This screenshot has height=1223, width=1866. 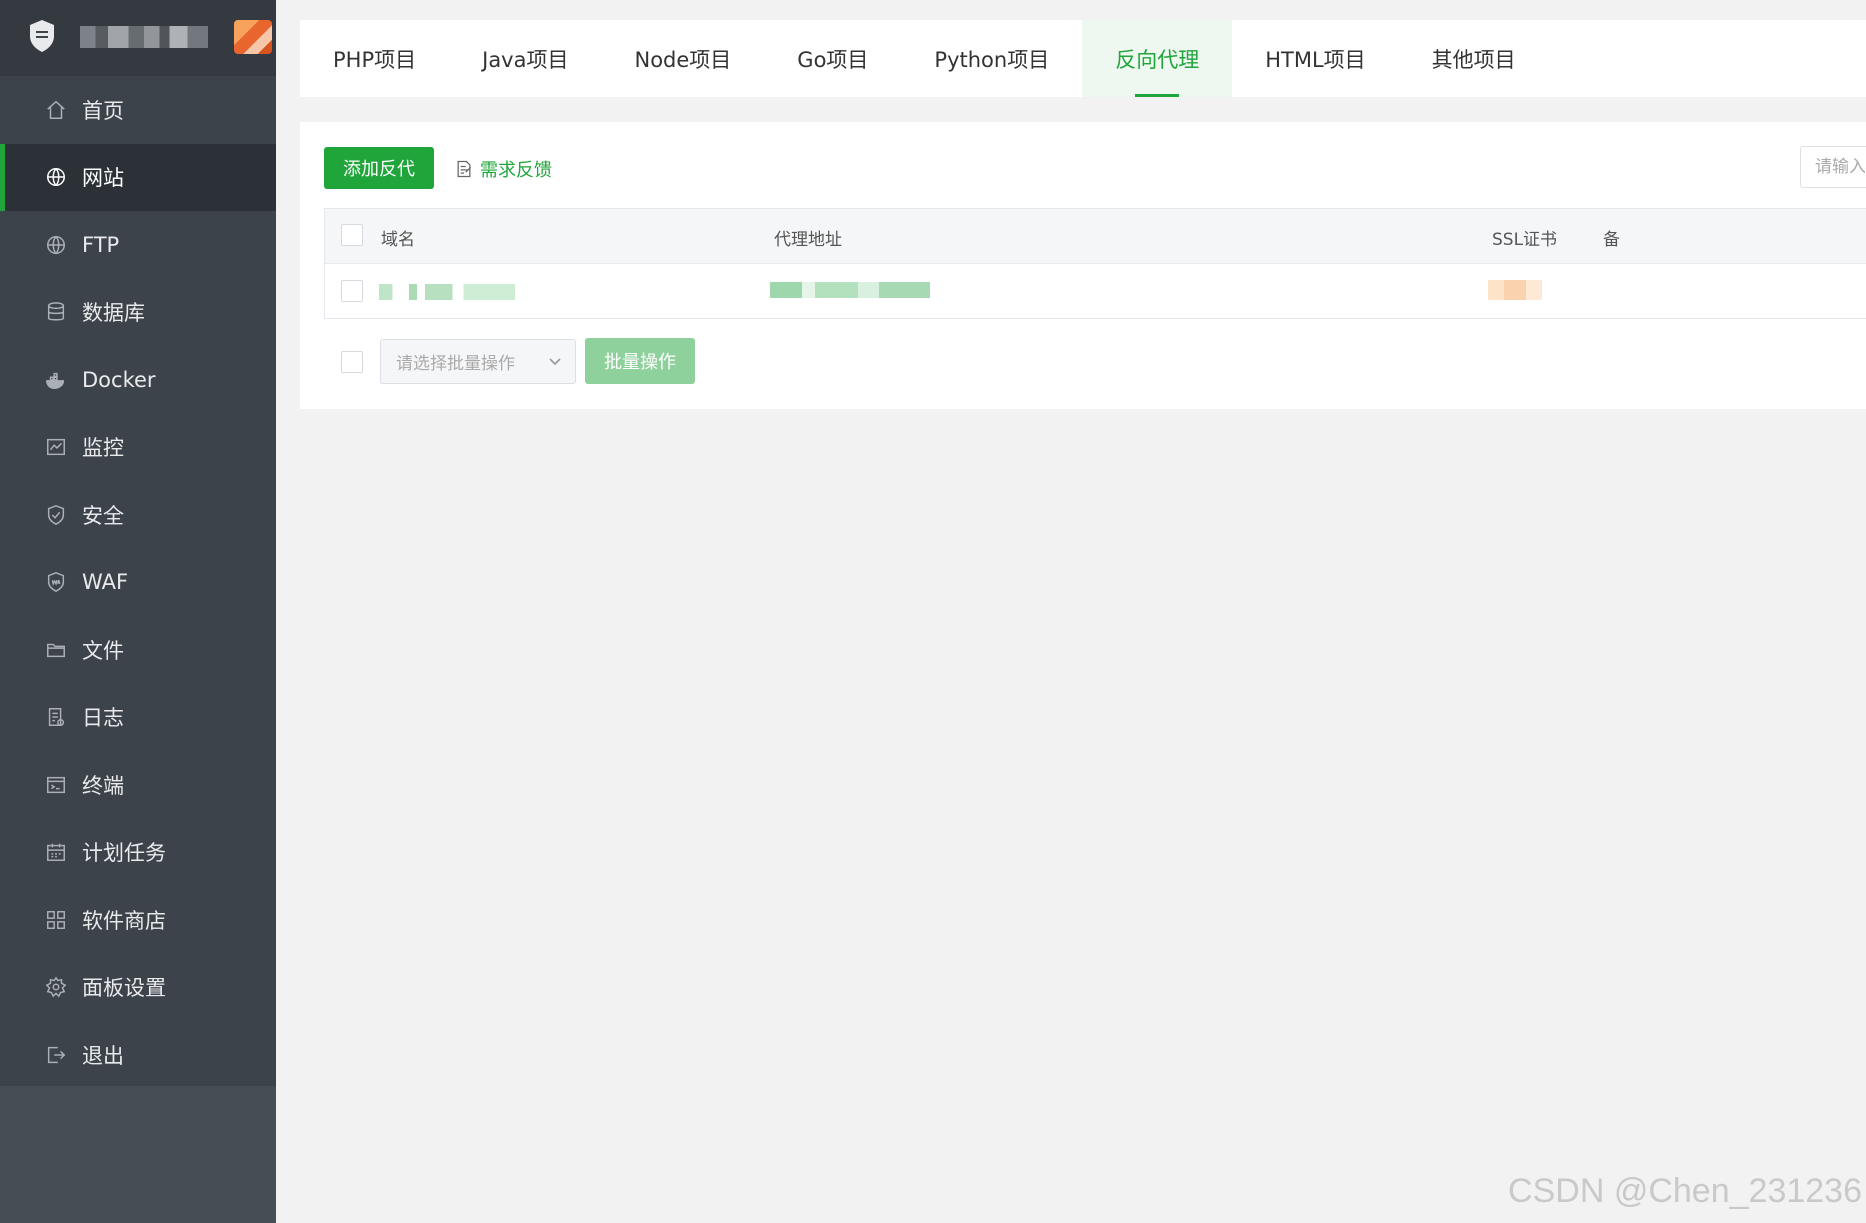 What do you see at coordinates (56, 987) in the screenshot?
I see `gear-icon` at bounding box center [56, 987].